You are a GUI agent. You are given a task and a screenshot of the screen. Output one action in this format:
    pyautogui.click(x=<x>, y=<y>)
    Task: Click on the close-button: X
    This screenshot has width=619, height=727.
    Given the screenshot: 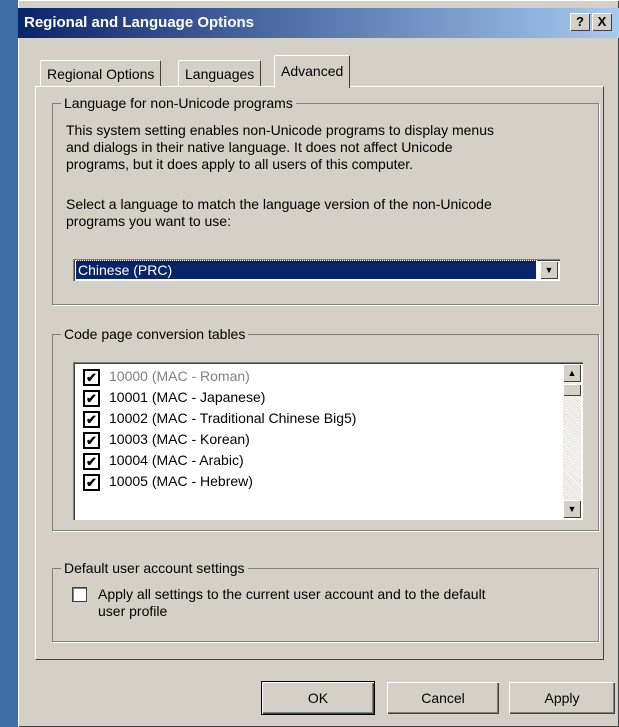 What is the action you would take?
    pyautogui.click(x=602, y=22)
    